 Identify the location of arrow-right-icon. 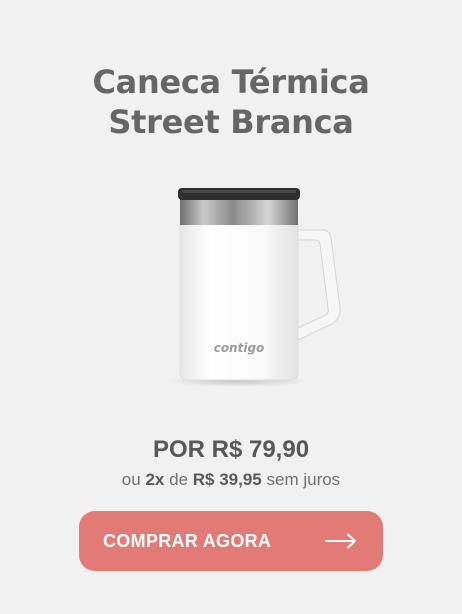
(340, 541).